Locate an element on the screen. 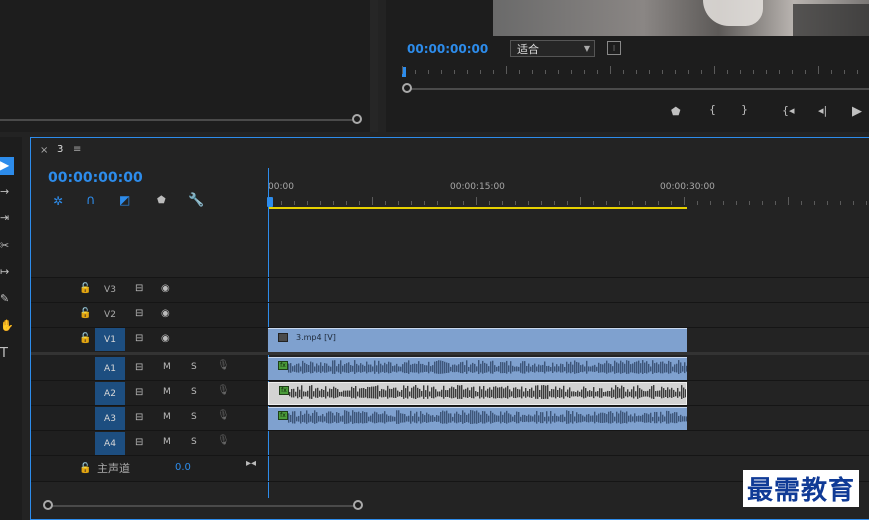  mark-out-icon: } is located at coordinates (744, 109).